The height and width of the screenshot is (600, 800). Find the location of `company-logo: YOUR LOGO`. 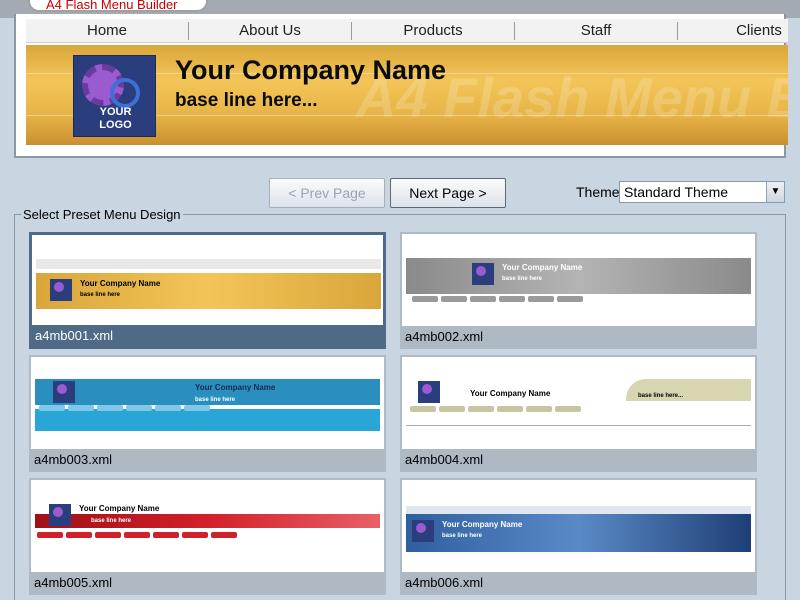

company-logo: YOUR LOGO is located at coordinates (114, 96).